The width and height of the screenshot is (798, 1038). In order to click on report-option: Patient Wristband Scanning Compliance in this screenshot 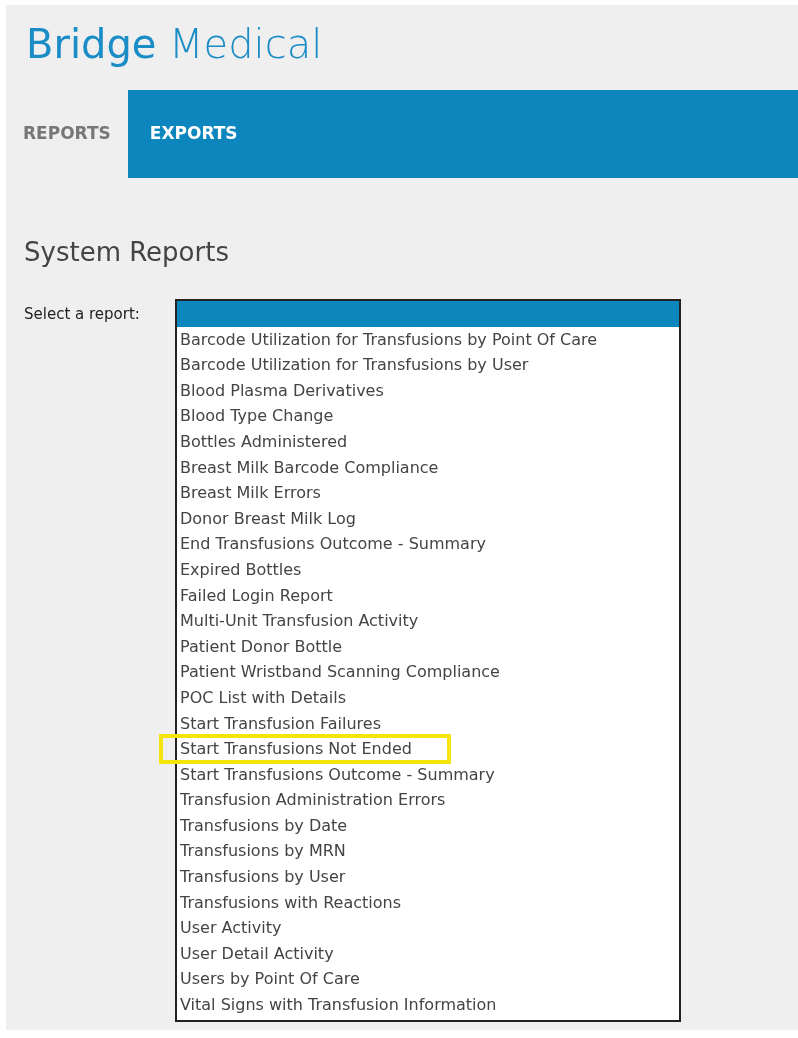, I will do `click(428, 672)`.